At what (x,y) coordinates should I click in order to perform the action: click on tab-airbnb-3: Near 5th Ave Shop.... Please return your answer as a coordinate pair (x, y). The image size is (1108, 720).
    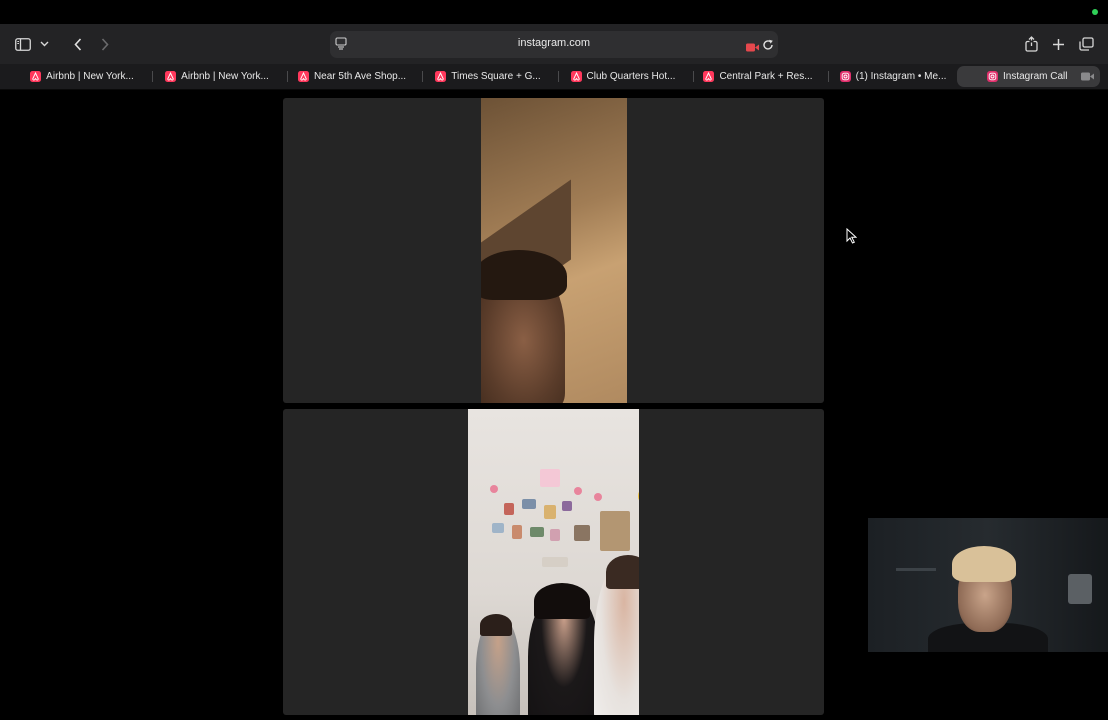
    Looking at the image, I should click on (352, 76).